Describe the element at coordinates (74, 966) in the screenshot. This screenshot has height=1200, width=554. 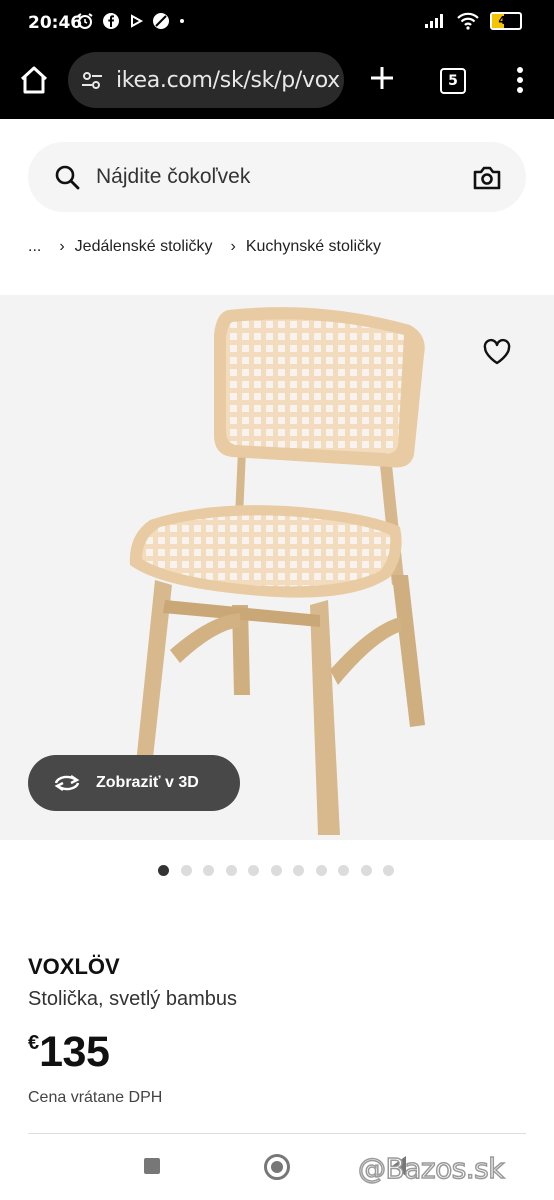
I see `product-name: VOXLÖV` at that location.